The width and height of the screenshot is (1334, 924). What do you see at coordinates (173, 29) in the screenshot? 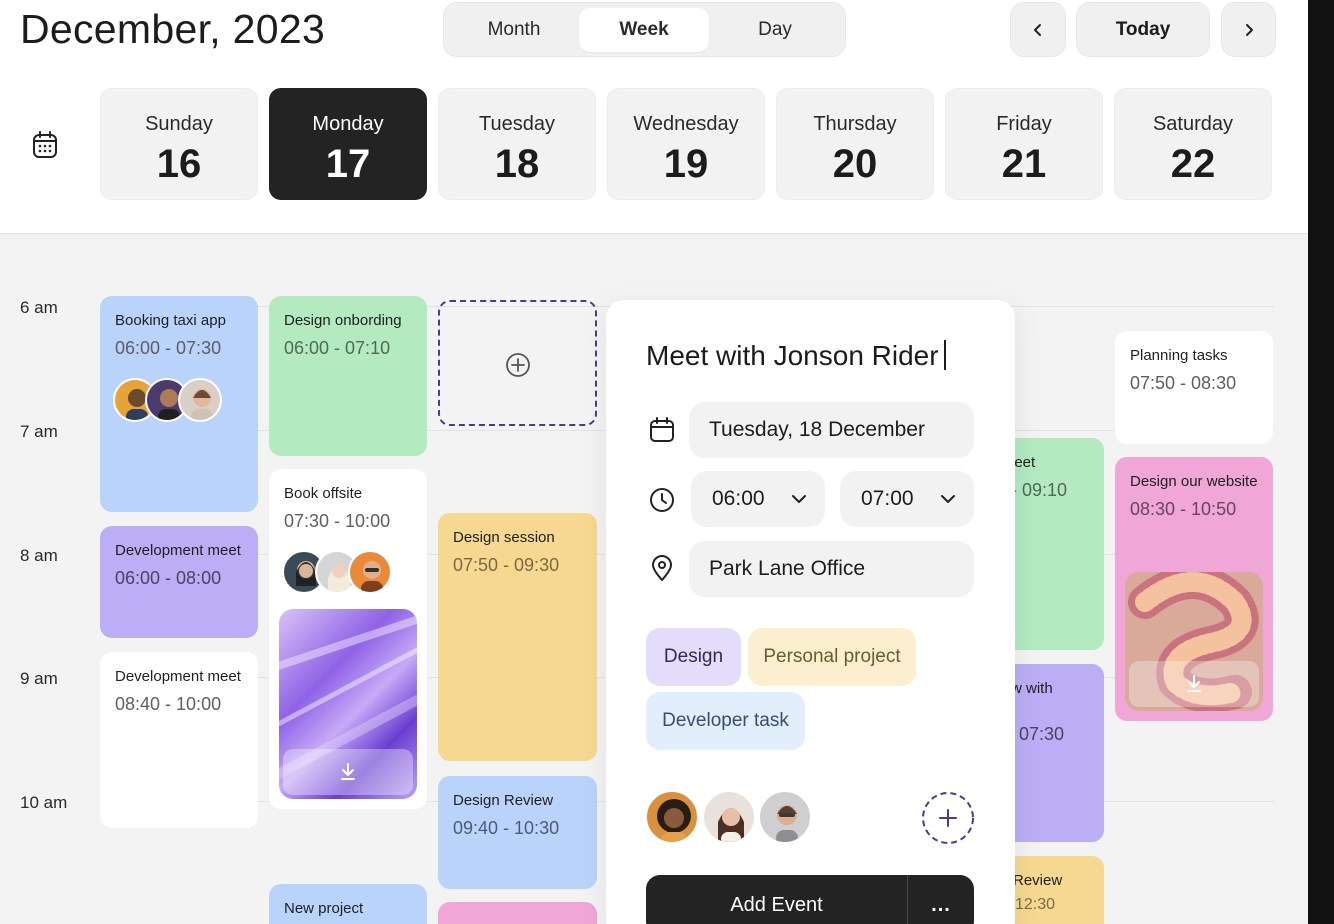
I see `page-title: December, 2023` at bounding box center [173, 29].